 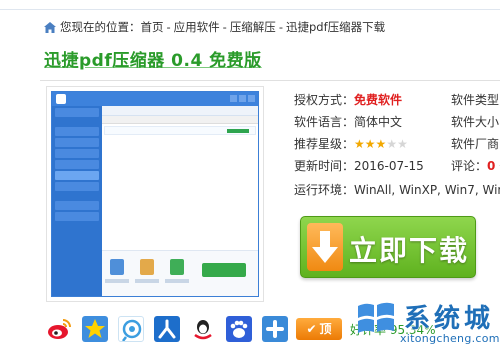 I want to click on watermark-url: xitongcheng.com, so click(x=450, y=338).